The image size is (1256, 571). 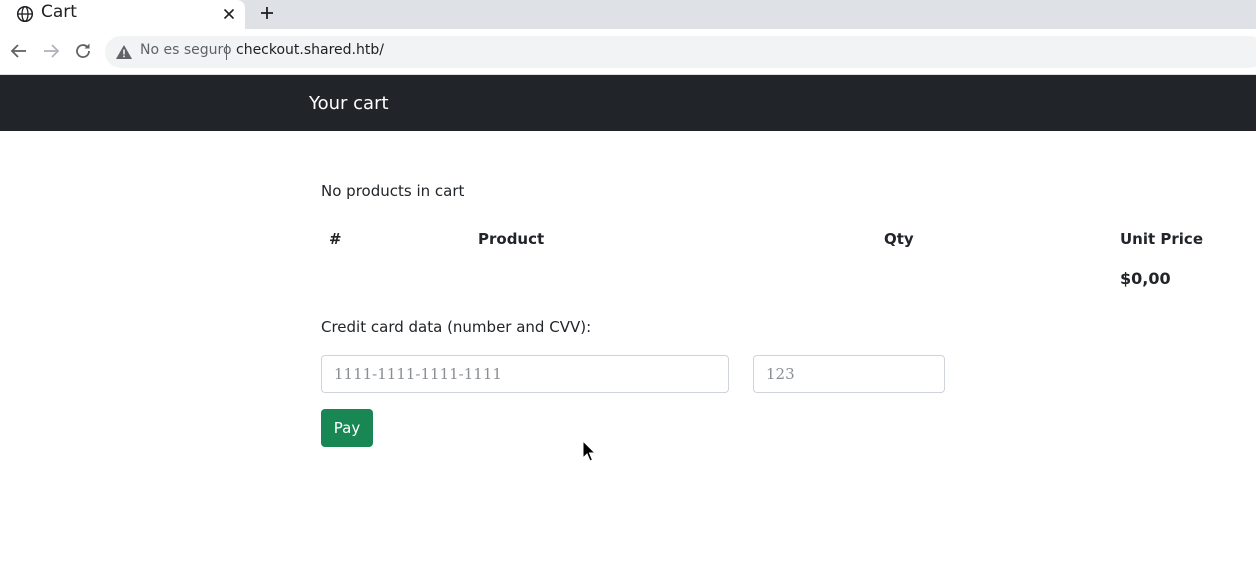 I want to click on security-status-label: No es seguro, so click(x=186, y=50).